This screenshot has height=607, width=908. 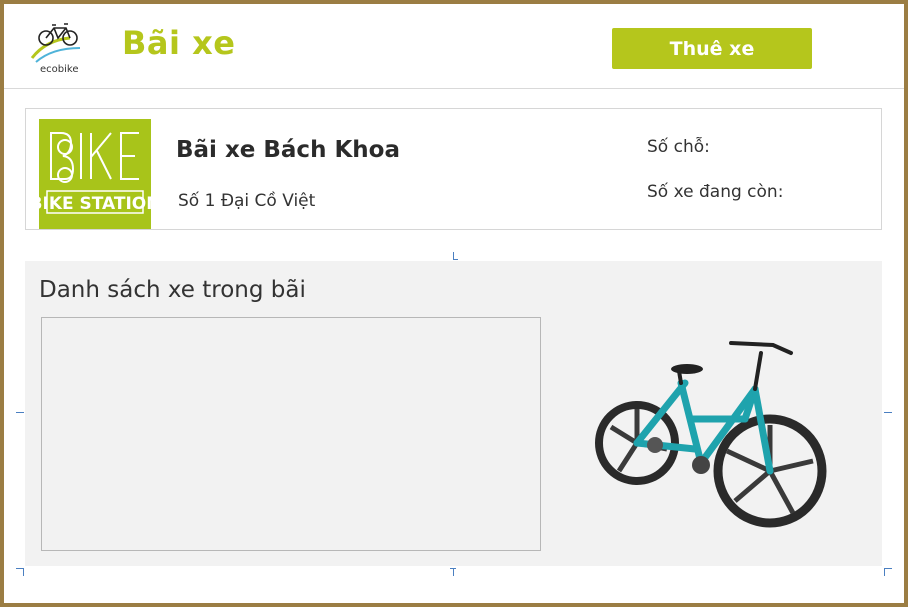 What do you see at coordinates (715, 192) in the screenshot?
I see `available-bikes-label: Số xe đang còn:` at bounding box center [715, 192].